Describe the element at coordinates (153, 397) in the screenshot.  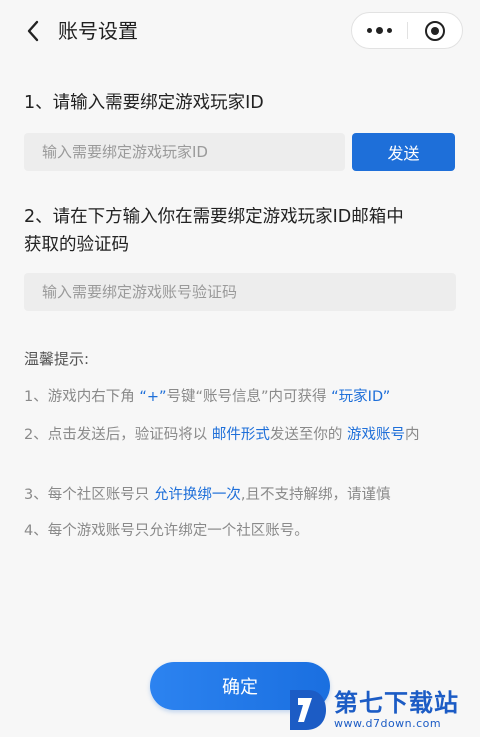
I see `tip-highlight: “+”` at that location.